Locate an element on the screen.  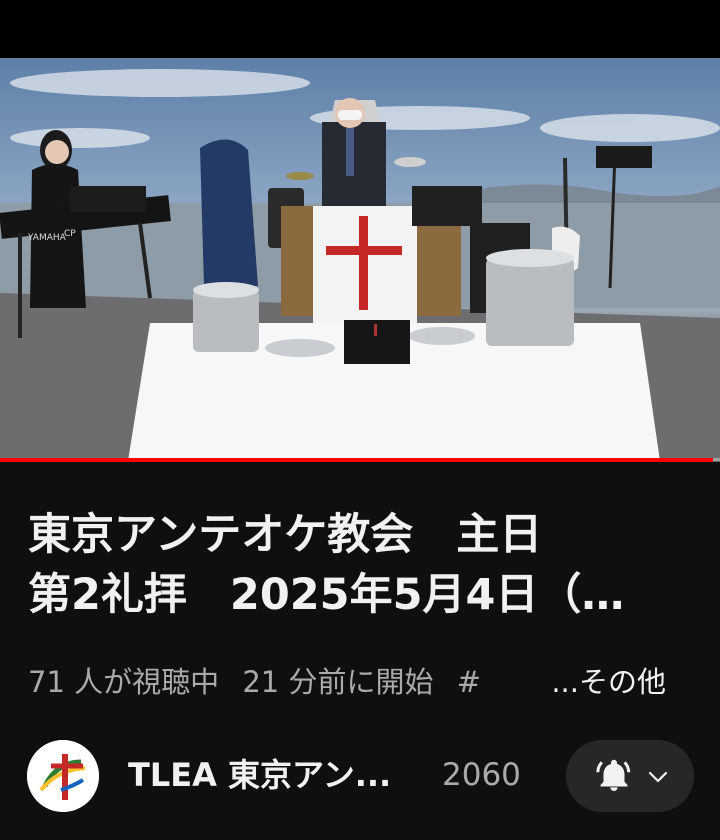
status-bar-area is located at coordinates (360, 29).